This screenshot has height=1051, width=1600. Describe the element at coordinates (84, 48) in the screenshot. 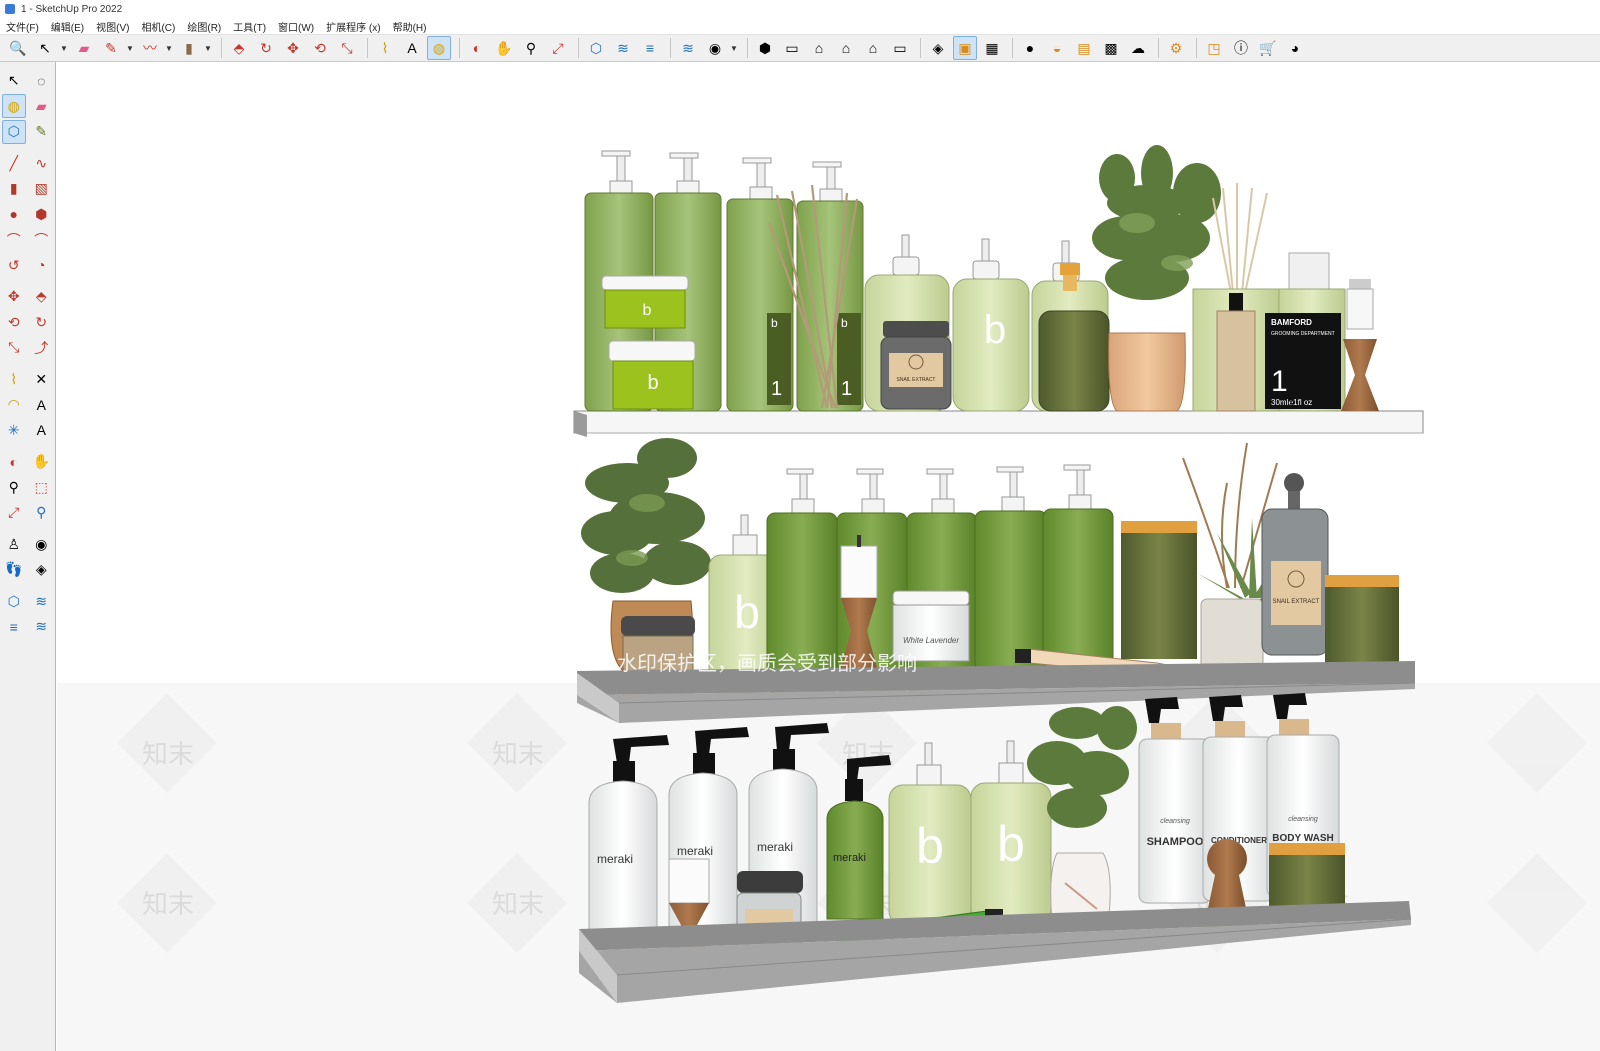

I see `eraser-icon: ▰` at that location.